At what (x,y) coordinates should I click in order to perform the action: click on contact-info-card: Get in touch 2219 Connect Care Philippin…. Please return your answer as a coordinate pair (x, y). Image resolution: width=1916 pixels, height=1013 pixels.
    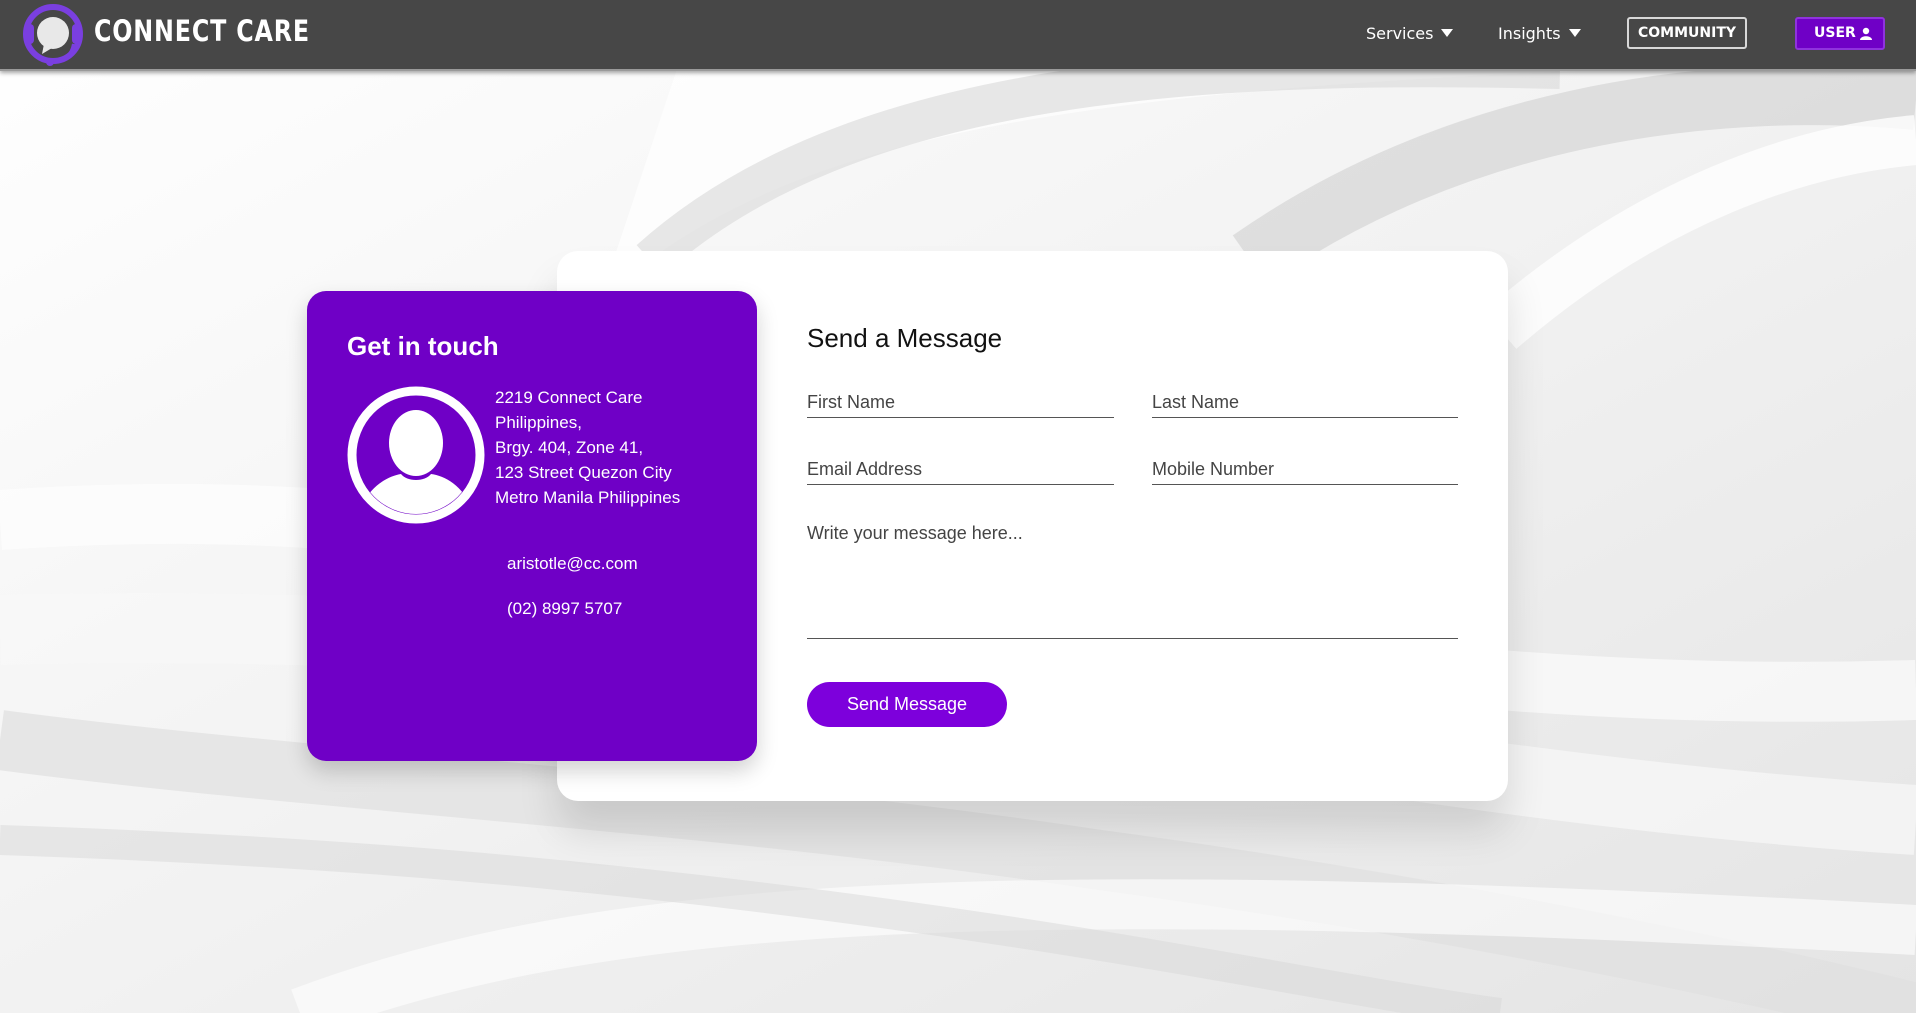
    Looking at the image, I should click on (532, 526).